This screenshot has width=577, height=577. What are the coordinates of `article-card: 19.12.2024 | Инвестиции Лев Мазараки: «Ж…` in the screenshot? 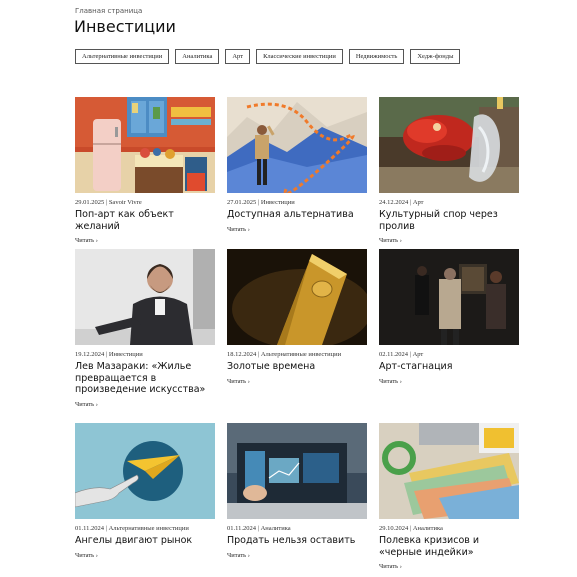 It's located at (145, 328).